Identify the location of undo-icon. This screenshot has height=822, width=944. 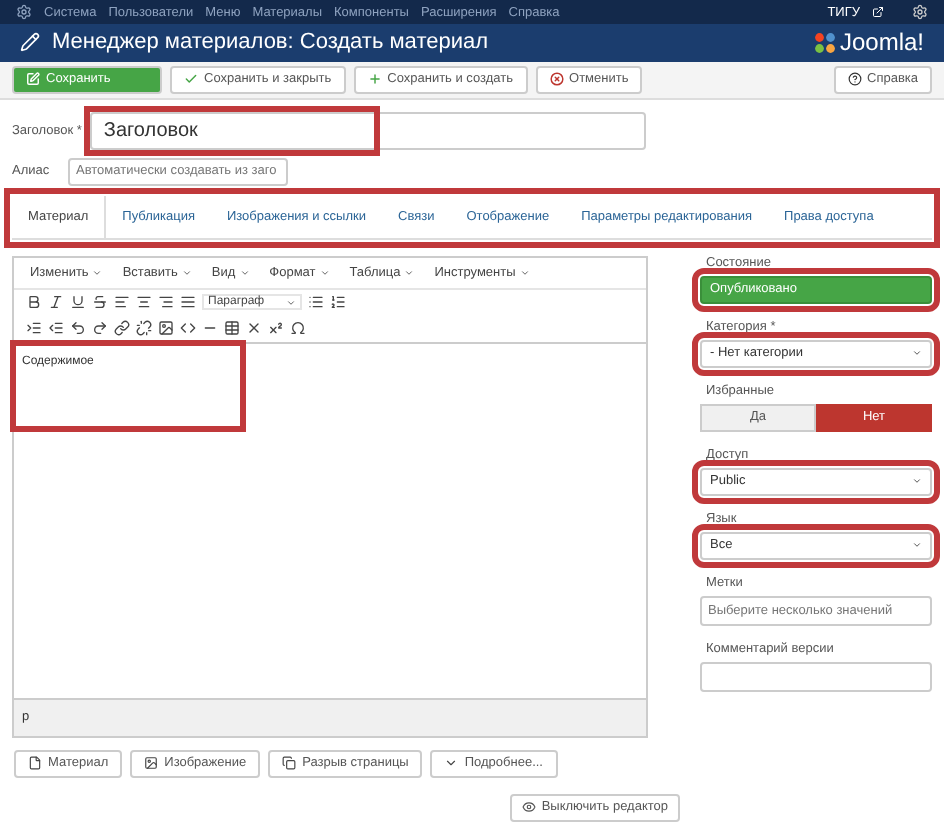
(78, 328).